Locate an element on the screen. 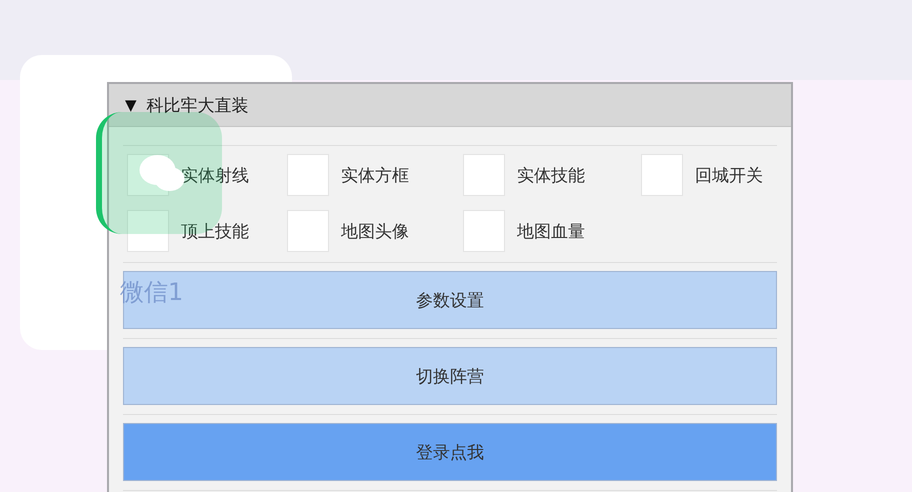 The height and width of the screenshot is (492, 912). option-label: 地图血量 is located at coordinates (551, 231).